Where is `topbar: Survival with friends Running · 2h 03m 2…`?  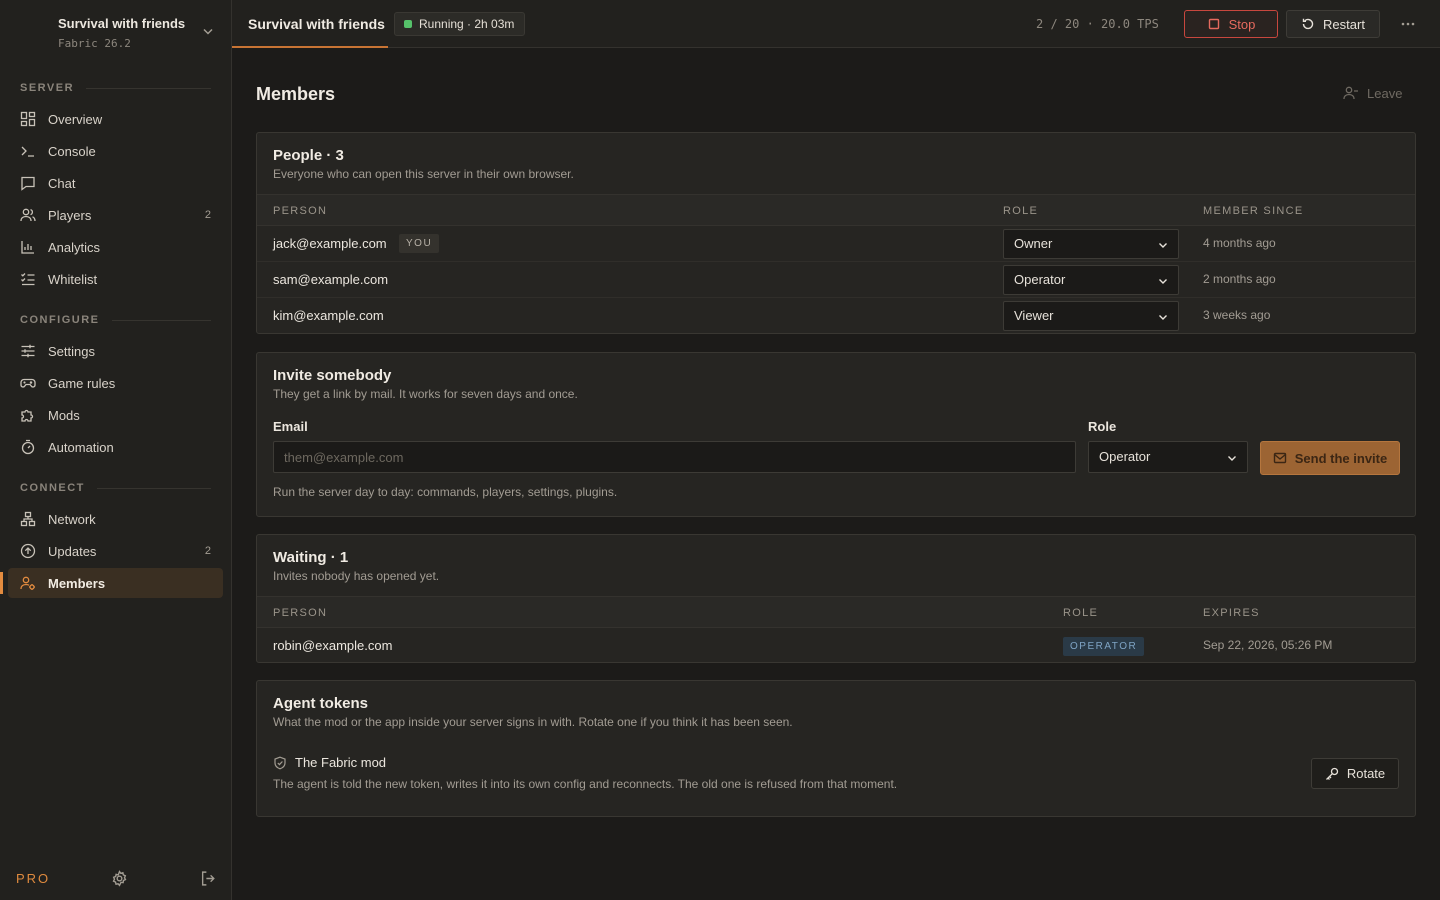 topbar: Survival with friends Running · 2h 03m 2… is located at coordinates (836, 24).